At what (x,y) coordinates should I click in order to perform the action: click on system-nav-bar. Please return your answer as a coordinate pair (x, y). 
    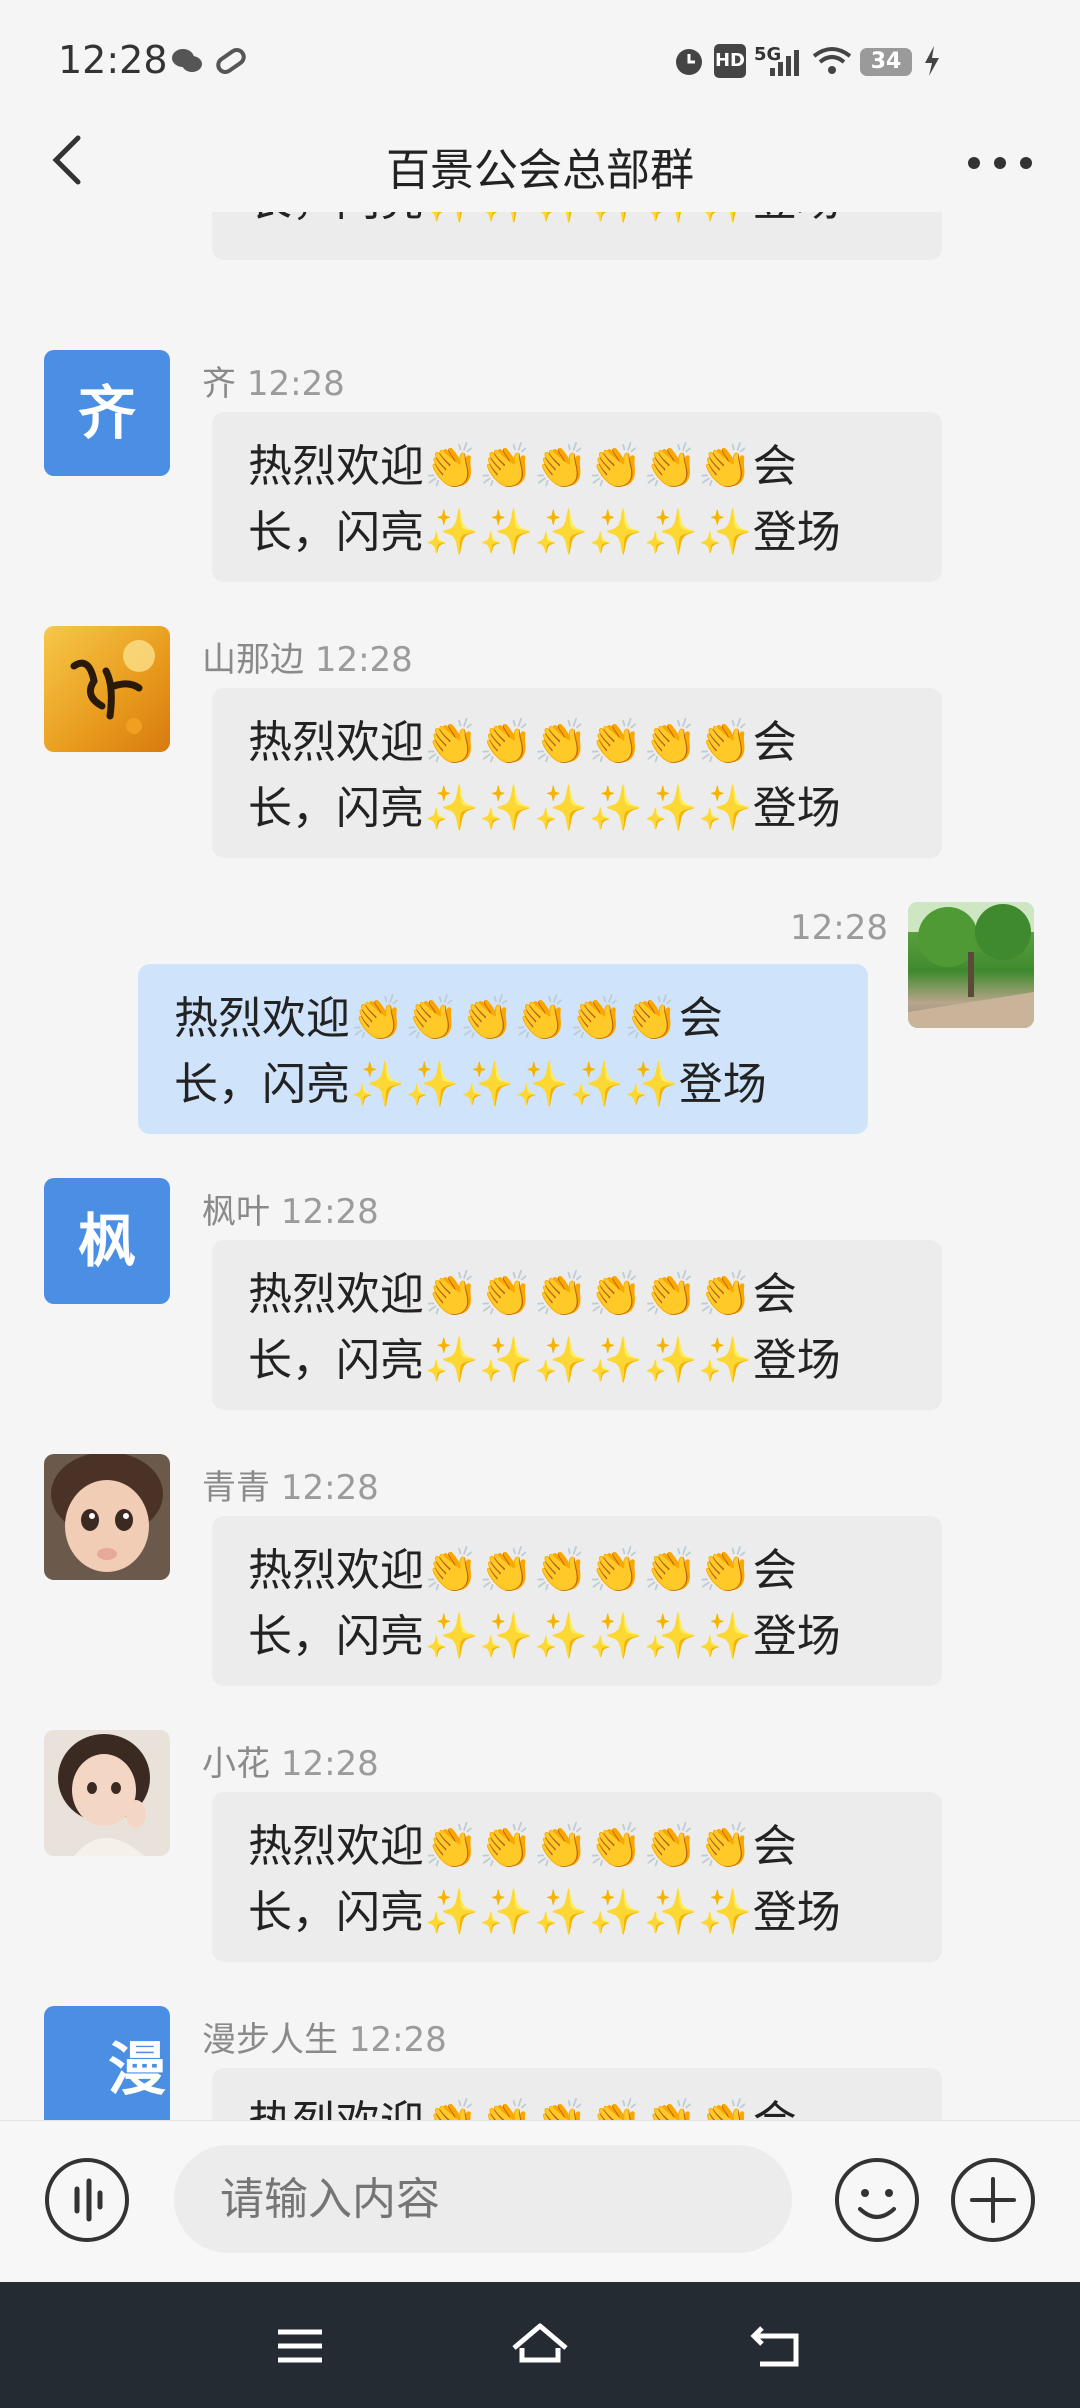
    Looking at the image, I should click on (540, 2345).